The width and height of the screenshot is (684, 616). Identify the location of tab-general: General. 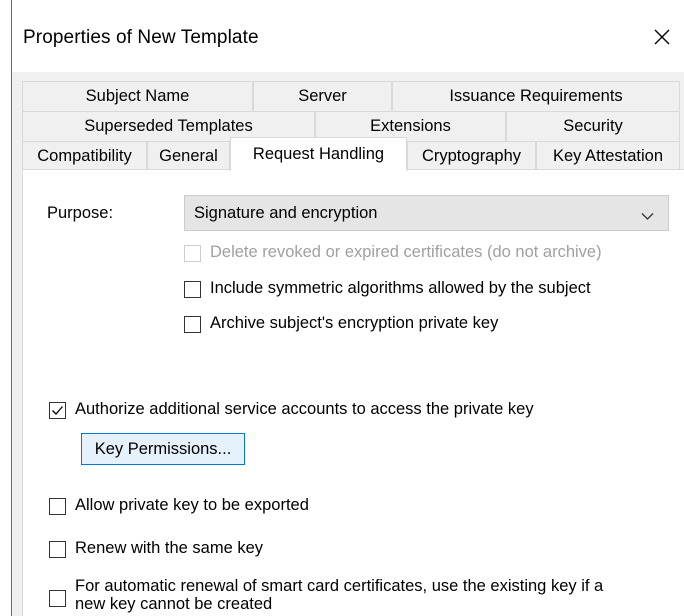
(188, 155).